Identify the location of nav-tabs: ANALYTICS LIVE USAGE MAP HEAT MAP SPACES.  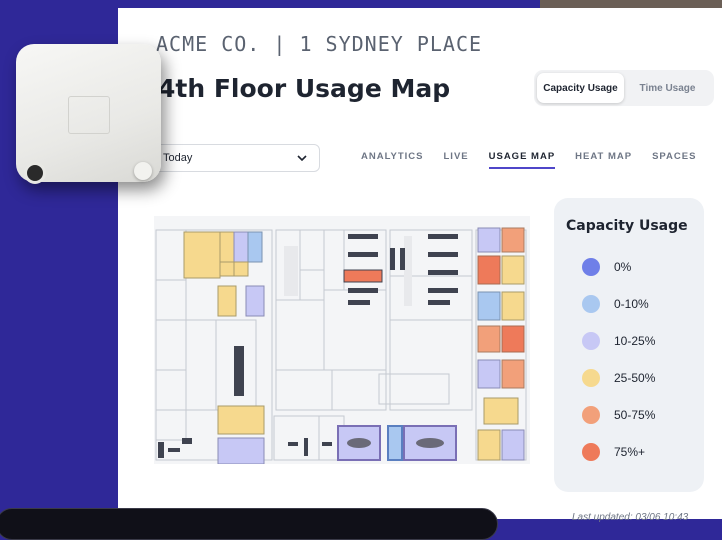
(528, 160).